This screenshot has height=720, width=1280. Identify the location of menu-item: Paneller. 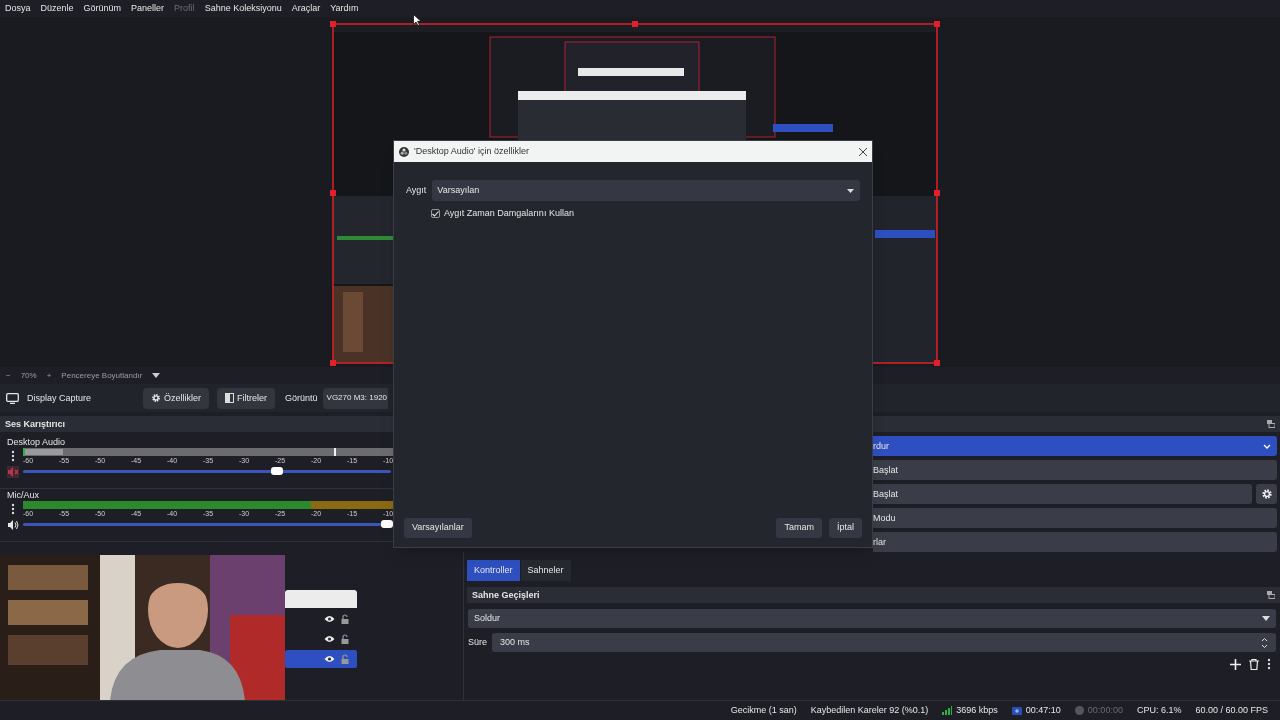
(148, 8).